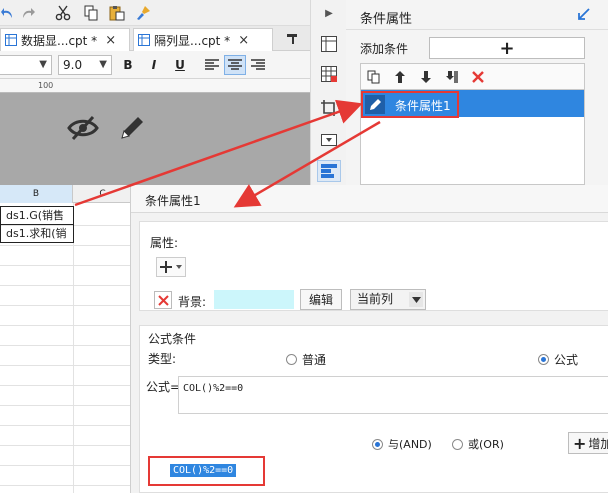  I want to click on radio-normal: 普通, so click(306, 359).